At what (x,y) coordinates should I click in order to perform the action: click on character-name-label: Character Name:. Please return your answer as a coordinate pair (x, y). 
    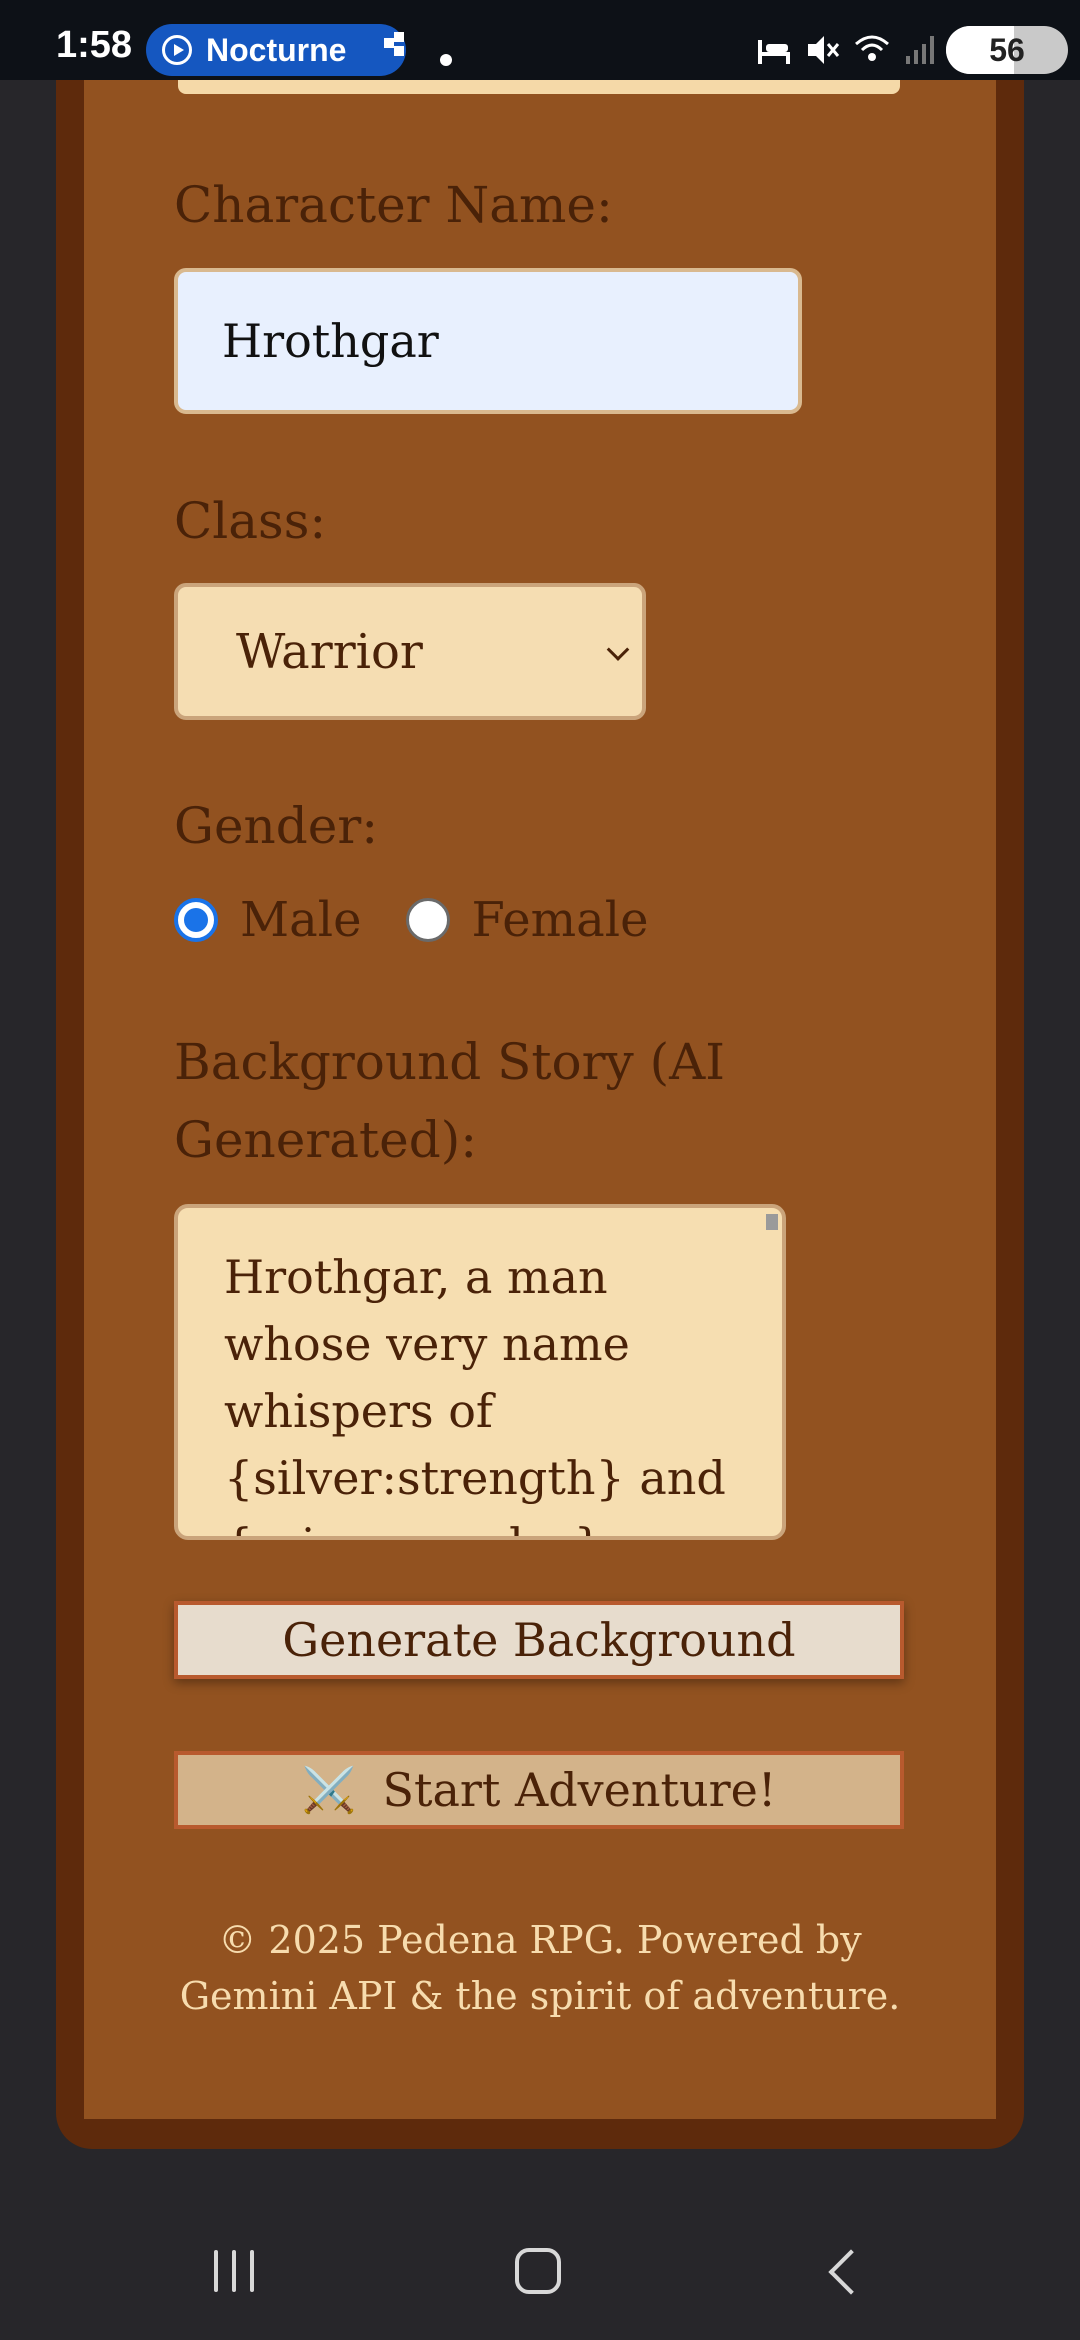
    Looking at the image, I should click on (393, 205).